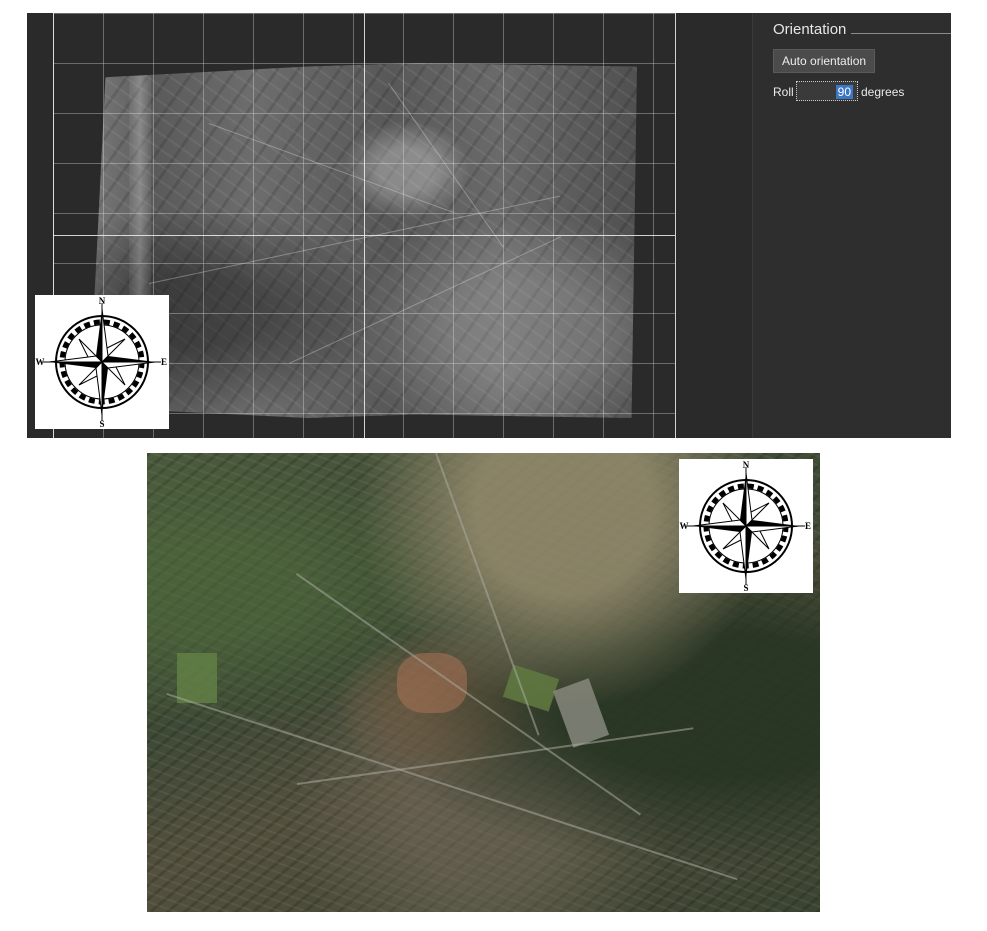 The width and height of the screenshot is (987, 931). What do you see at coordinates (827, 91) in the screenshot?
I see `roll-input: 90` at bounding box center [827, 91].